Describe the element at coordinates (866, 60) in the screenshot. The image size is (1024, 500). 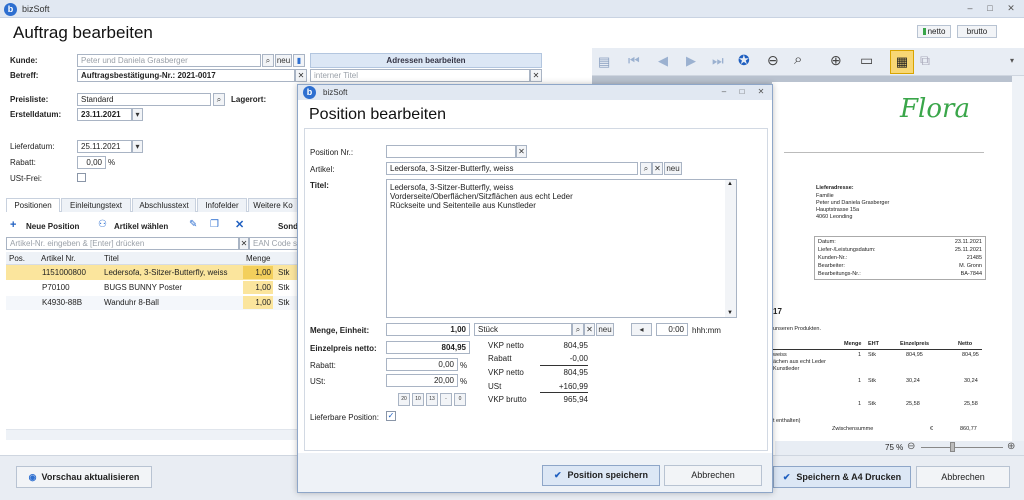
I see `page-setup-icon: ▭` at that location.